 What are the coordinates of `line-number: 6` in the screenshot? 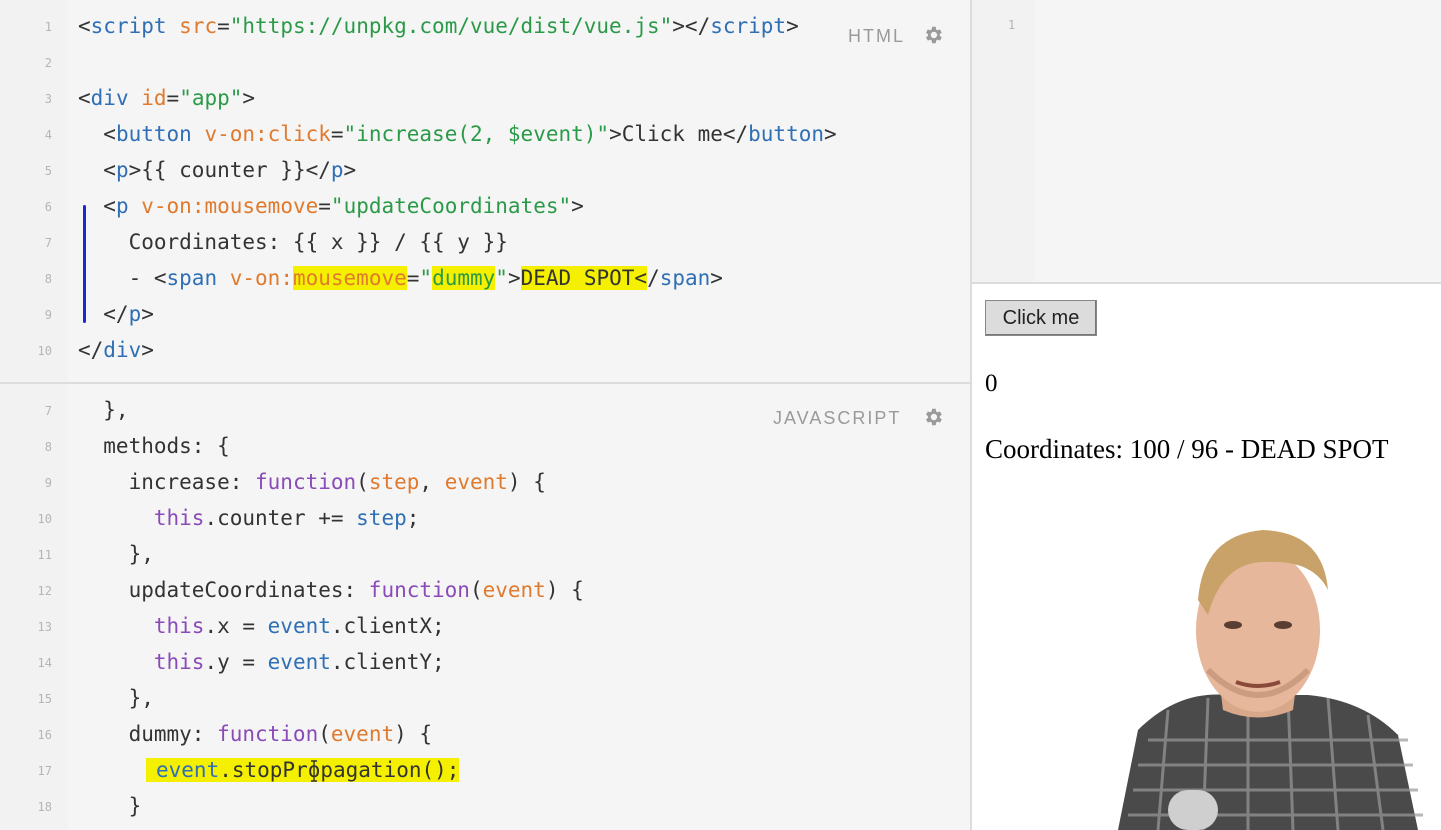 It's located at (48, 207).